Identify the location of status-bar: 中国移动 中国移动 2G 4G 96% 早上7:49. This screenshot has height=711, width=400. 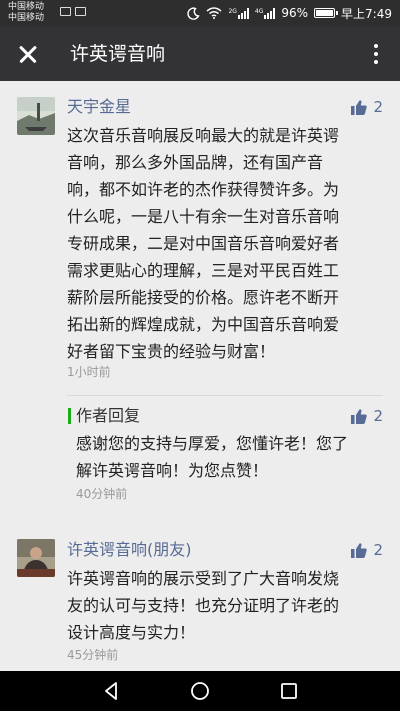
(200, 13).